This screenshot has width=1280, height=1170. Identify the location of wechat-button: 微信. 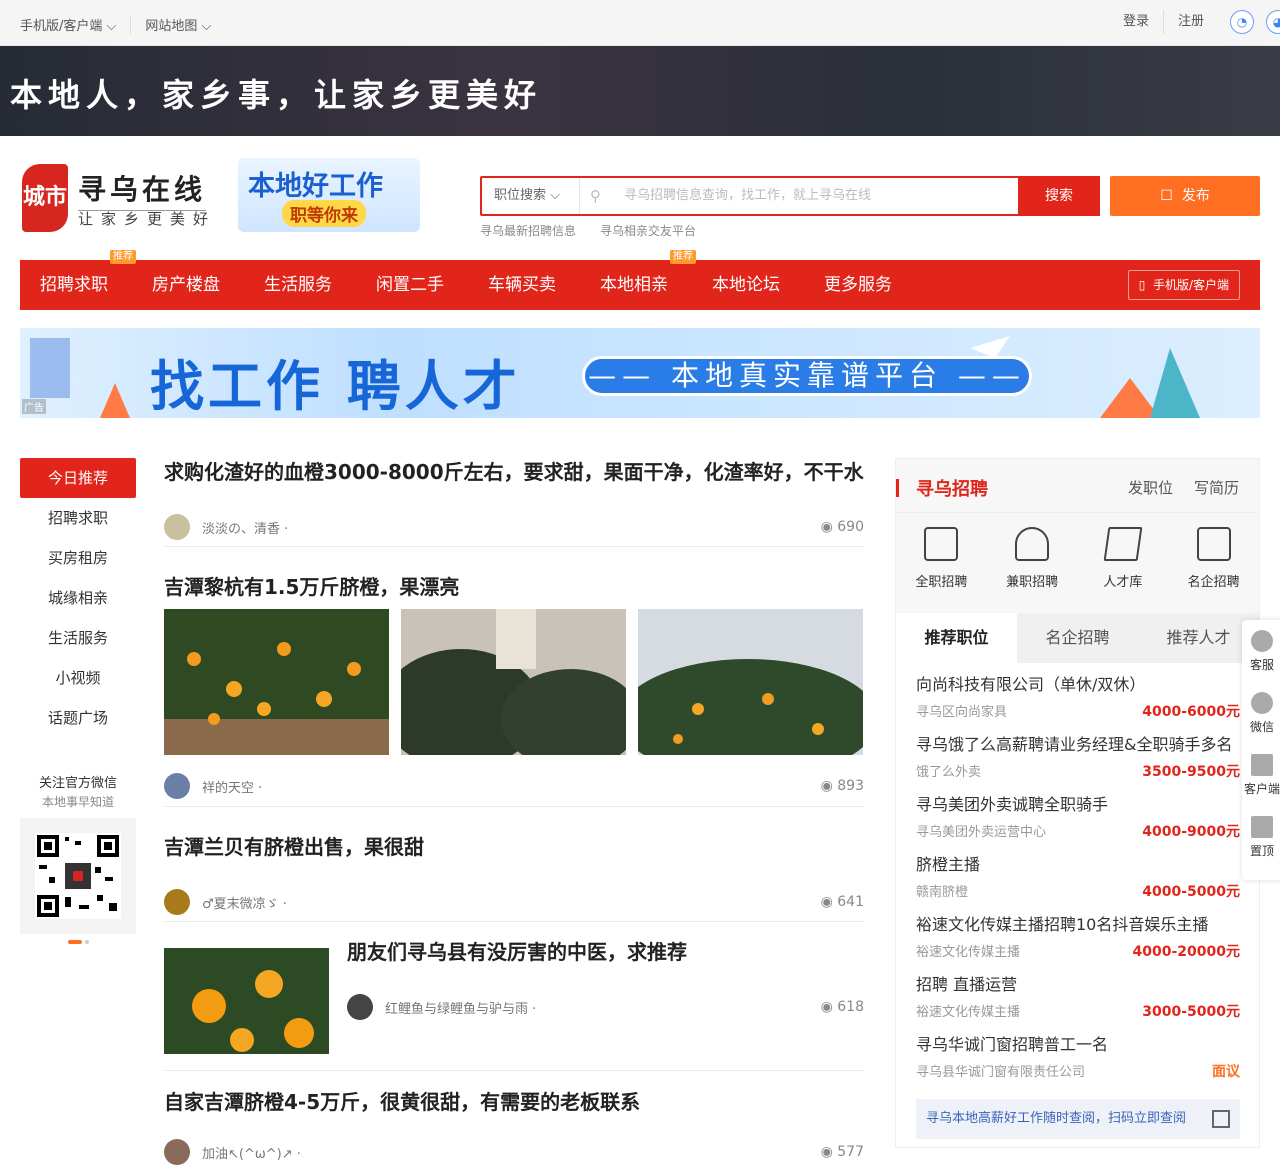
(1261, 713).